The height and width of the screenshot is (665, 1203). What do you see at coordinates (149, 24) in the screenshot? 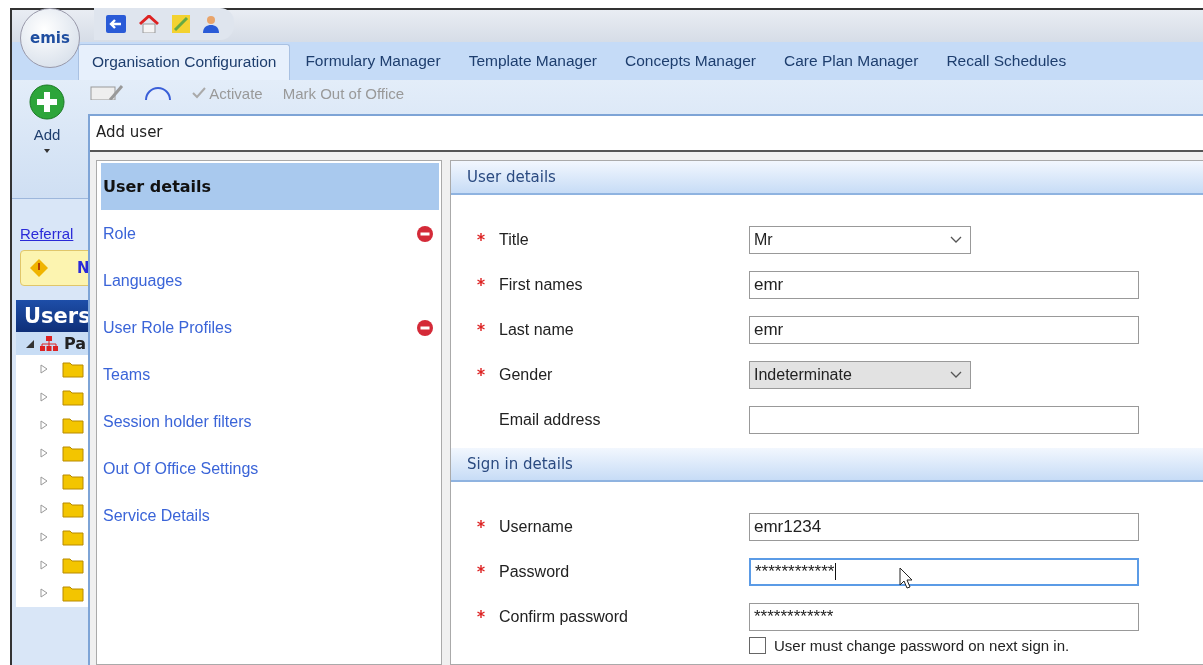
I see `home-icon` at bounding box center [149, 24].